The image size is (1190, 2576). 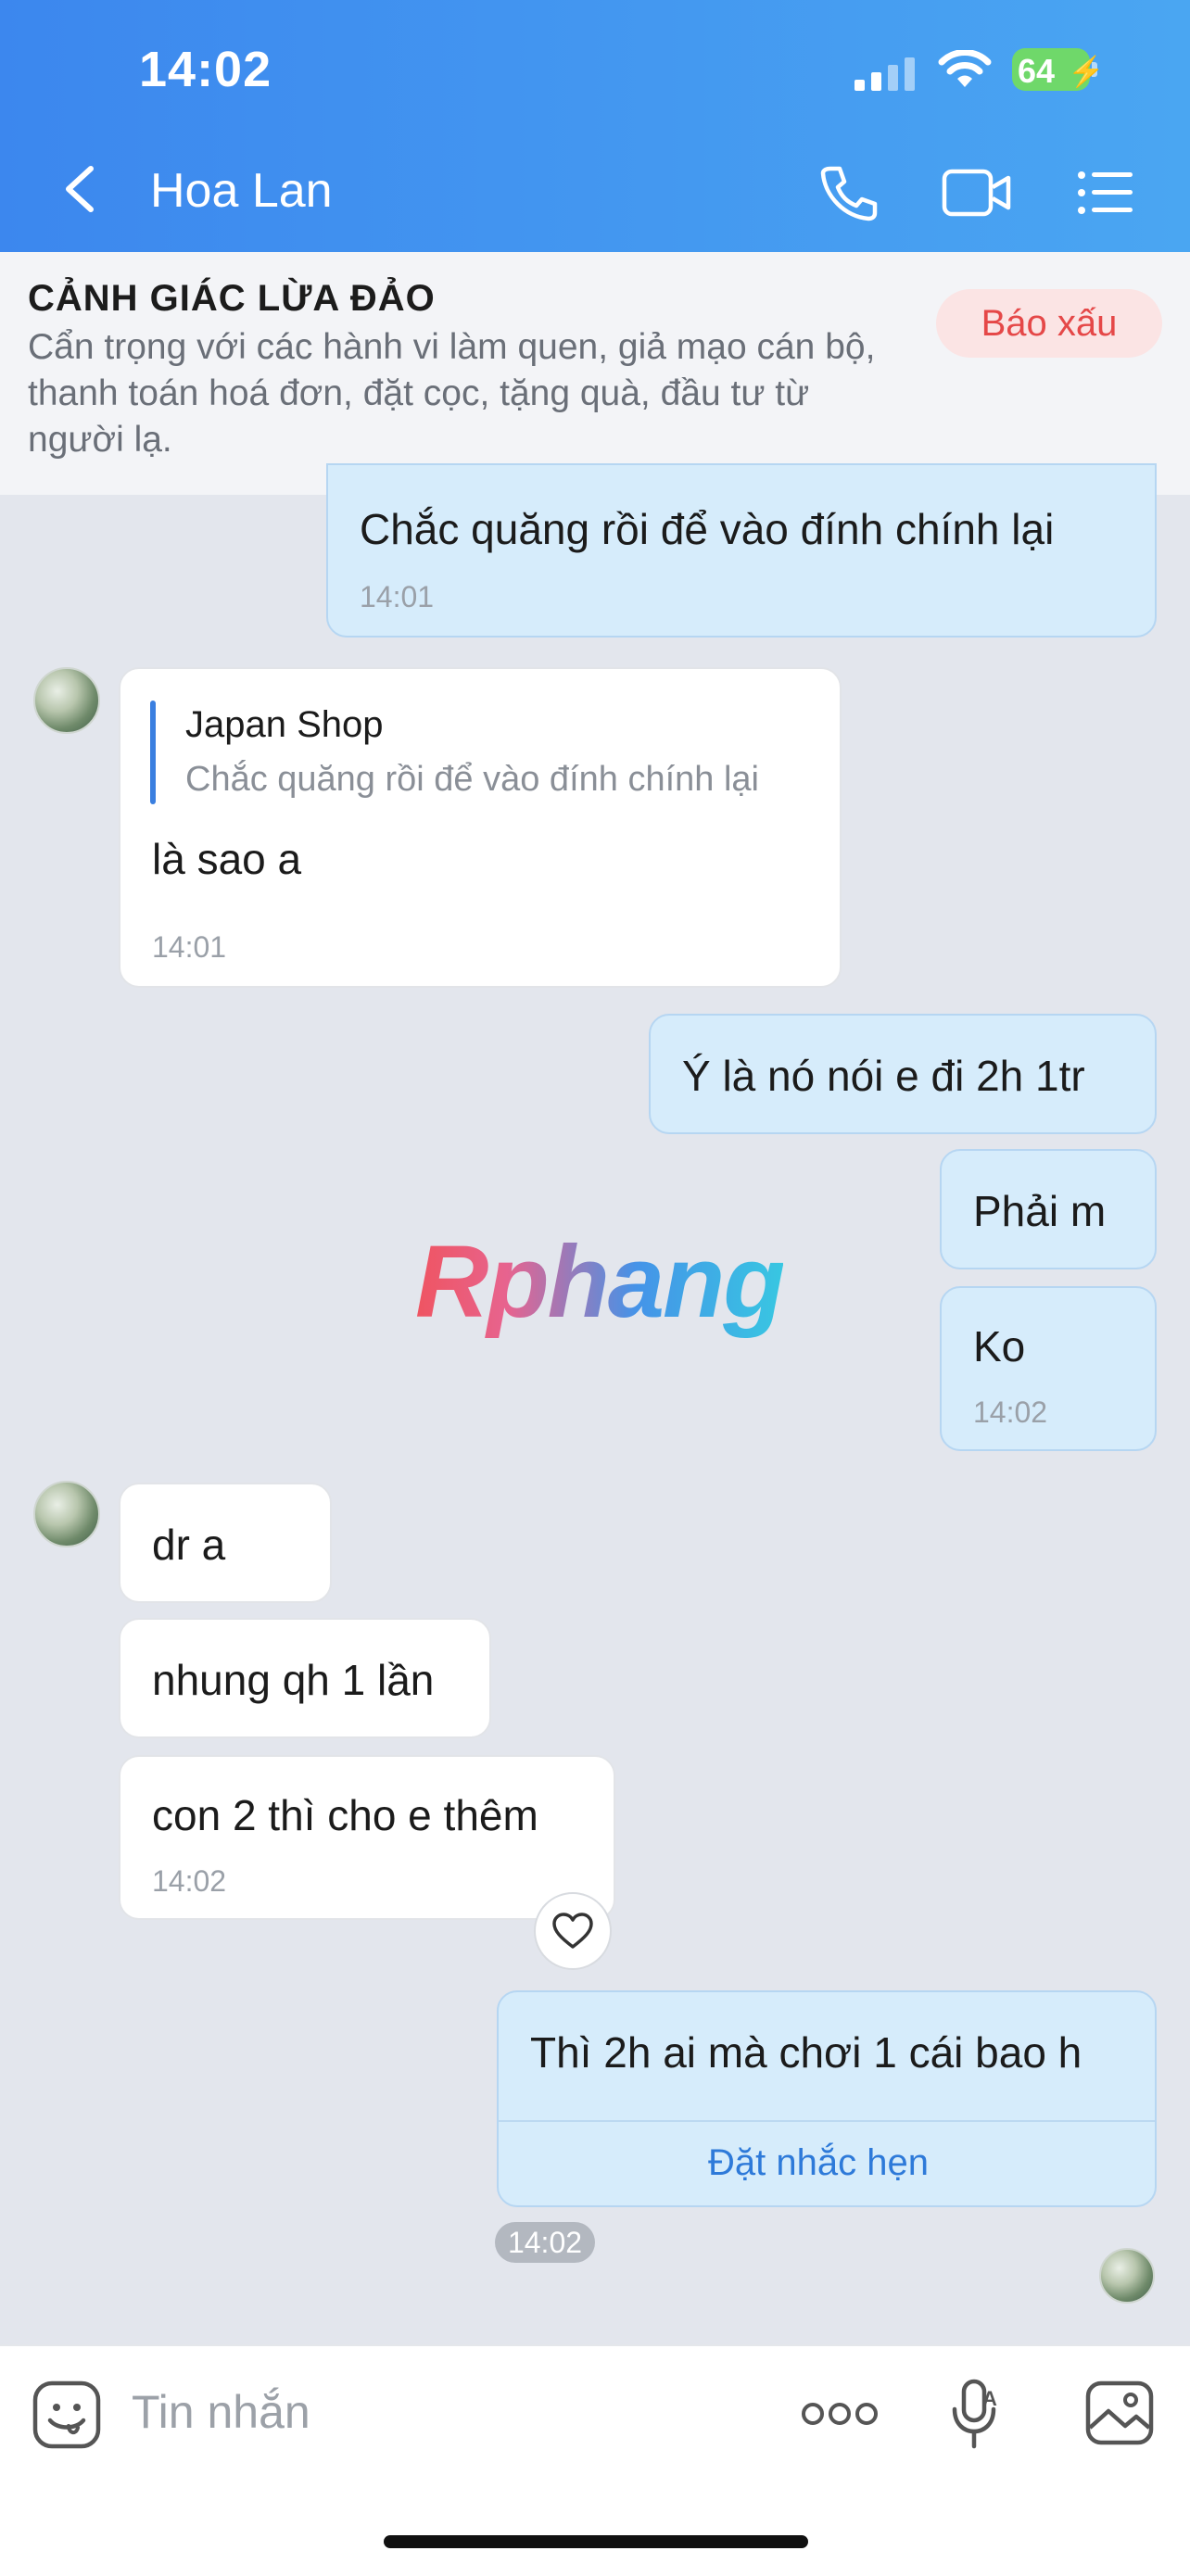 I want to click on sticker-button, so click(x=67, y=2417).